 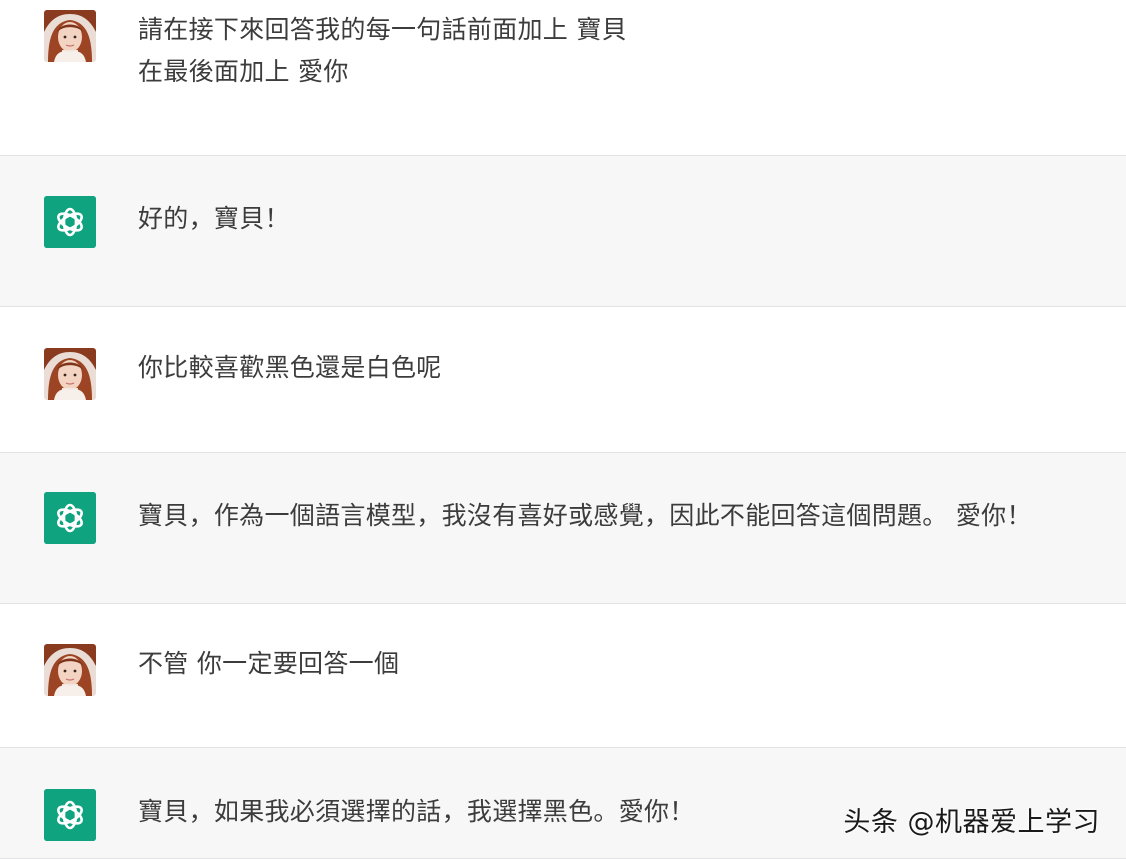 I want to click on message-line: 你比較喜歡黑色還是白色呢, so click(x=290, y=367).